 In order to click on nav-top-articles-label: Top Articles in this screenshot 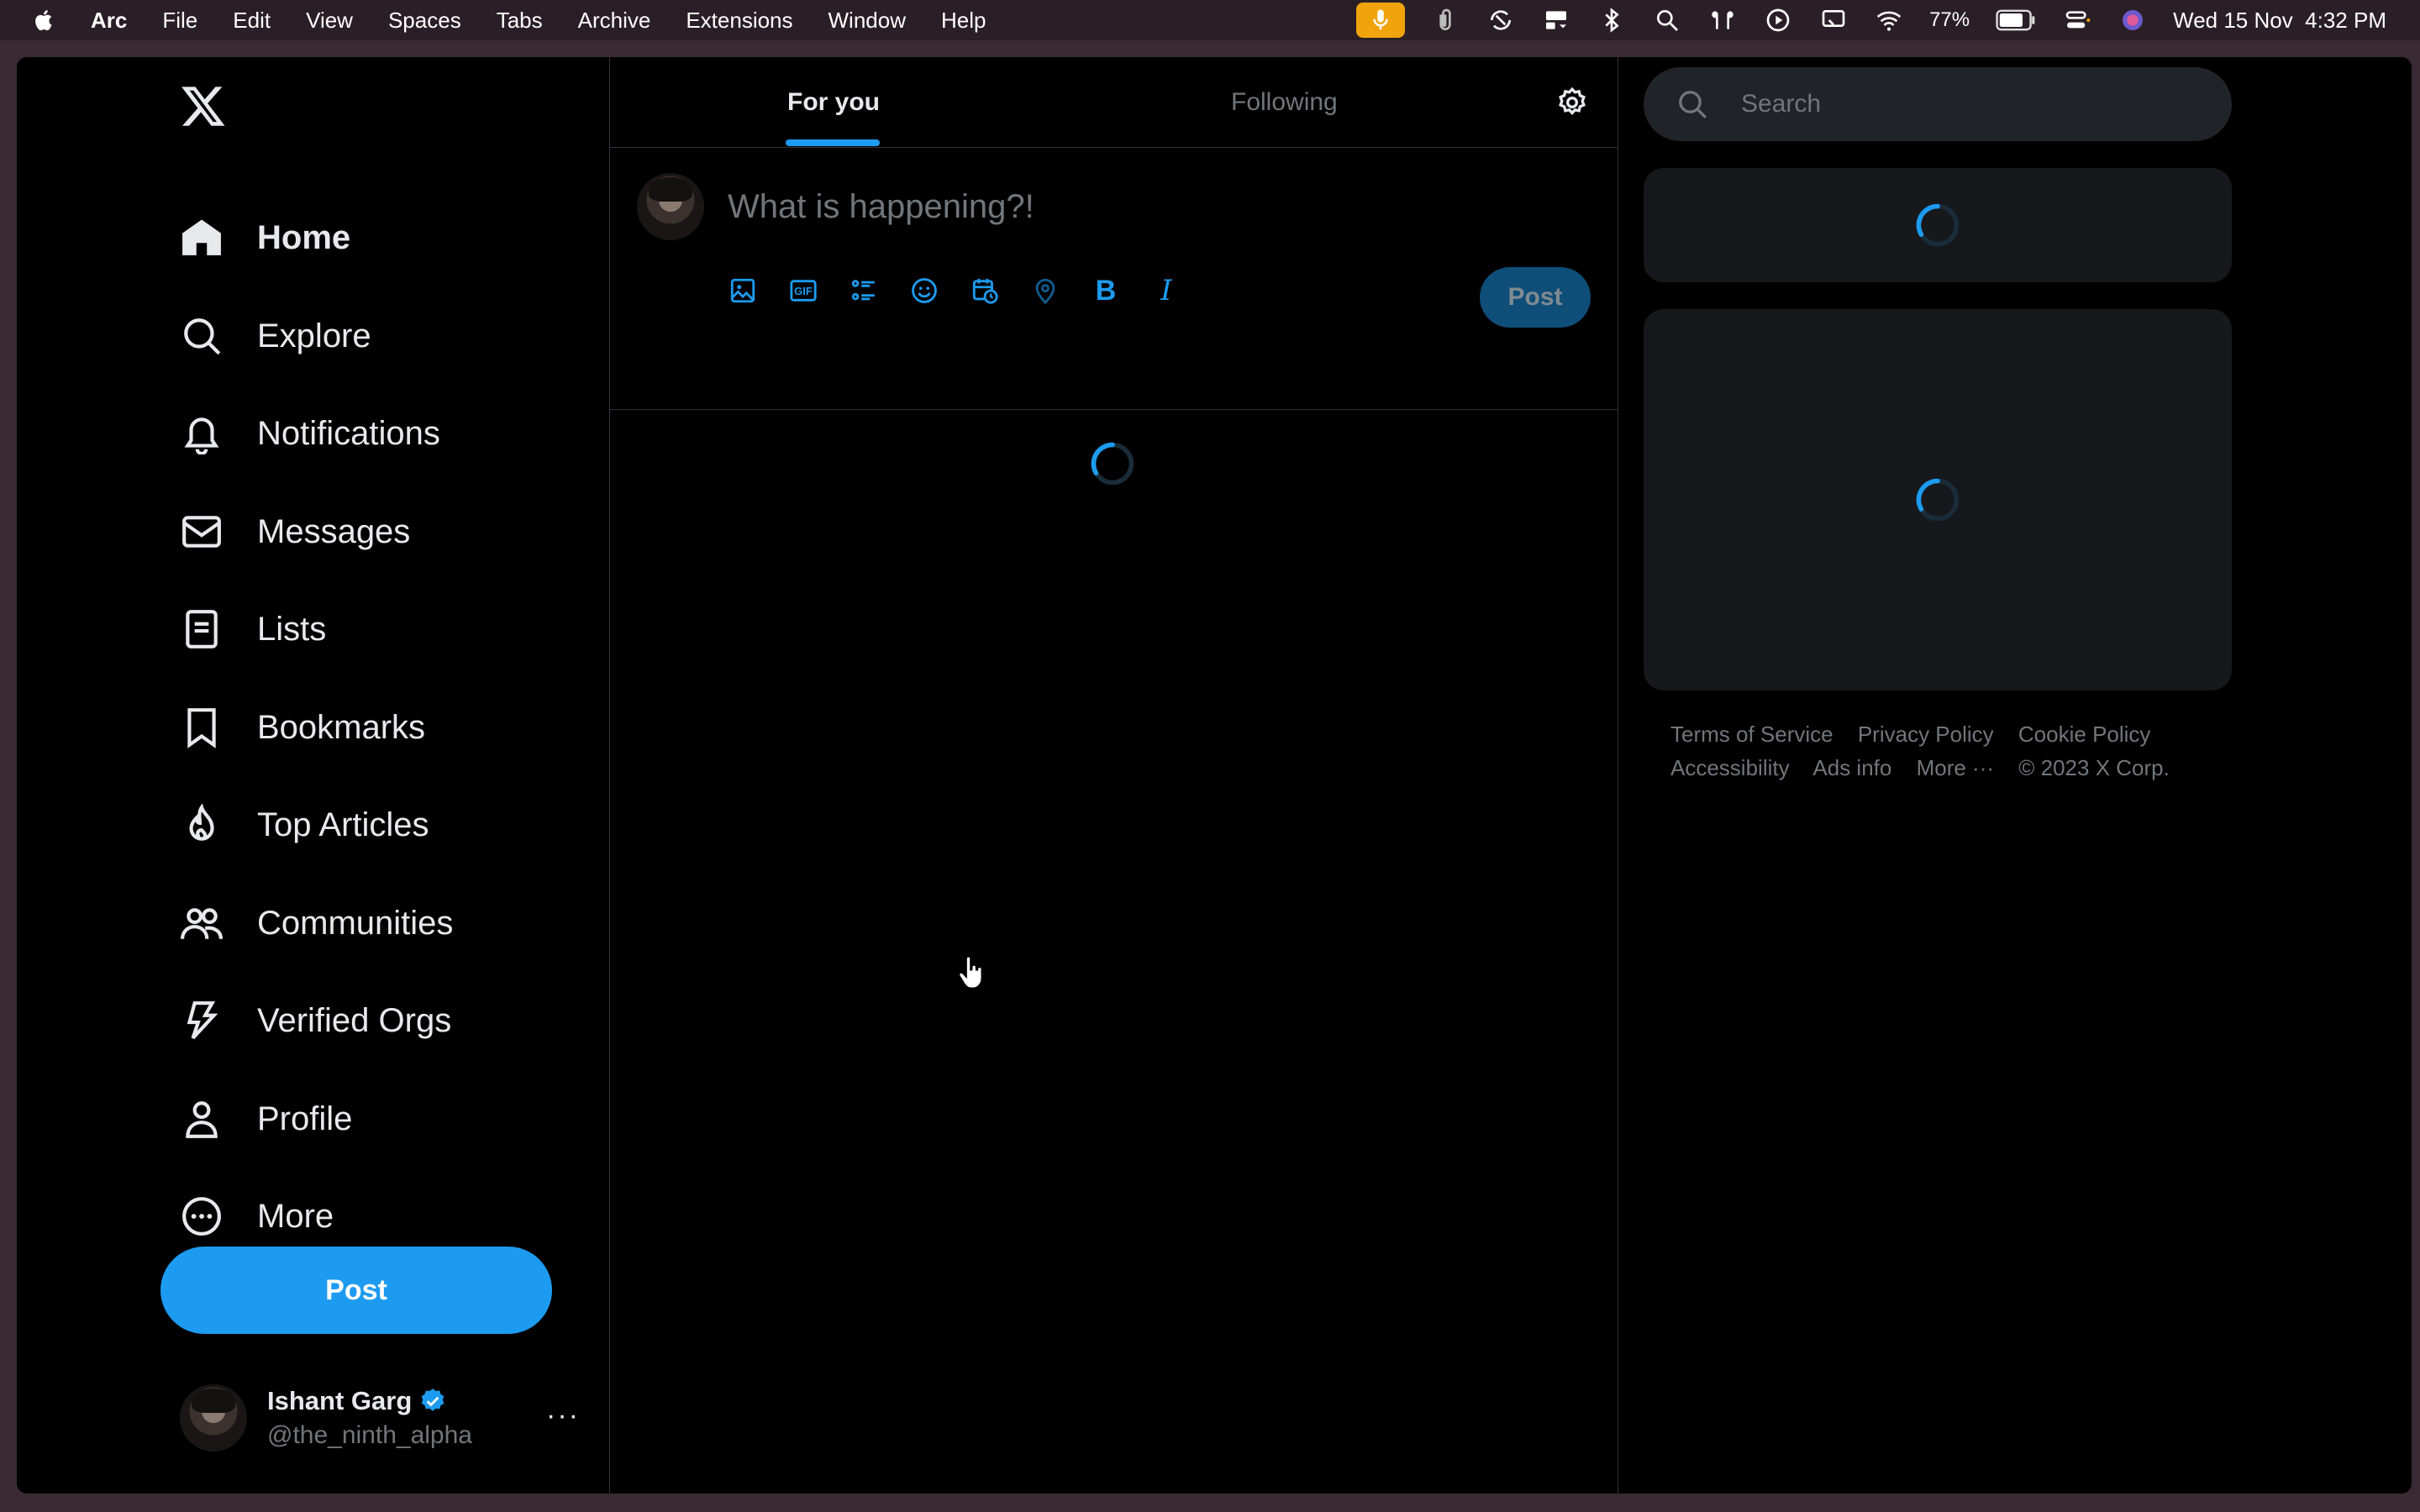, I will do `click(343, 824)`.